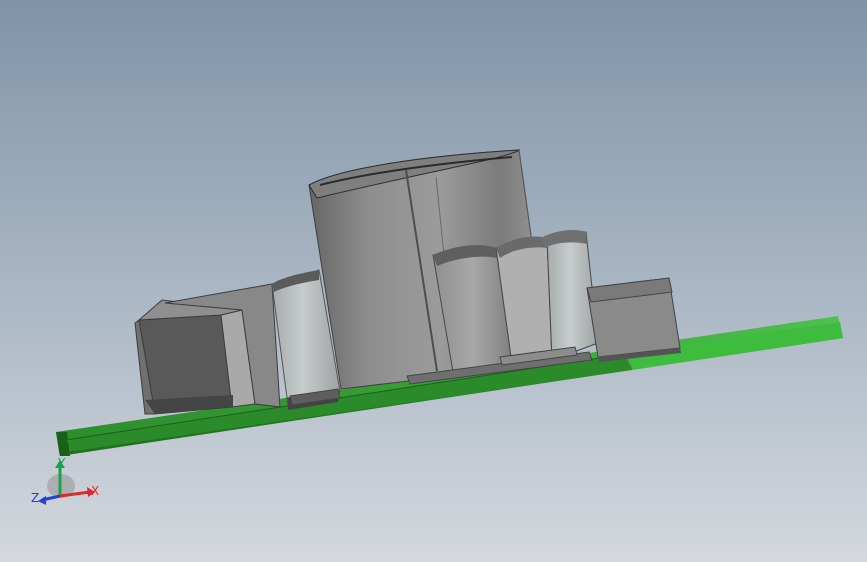 This screenshot has height=562, width=867. What do you see at coordinates (207, 349) in the screenshot?
I see `smd-component-left` at bounding box center [207, 349].